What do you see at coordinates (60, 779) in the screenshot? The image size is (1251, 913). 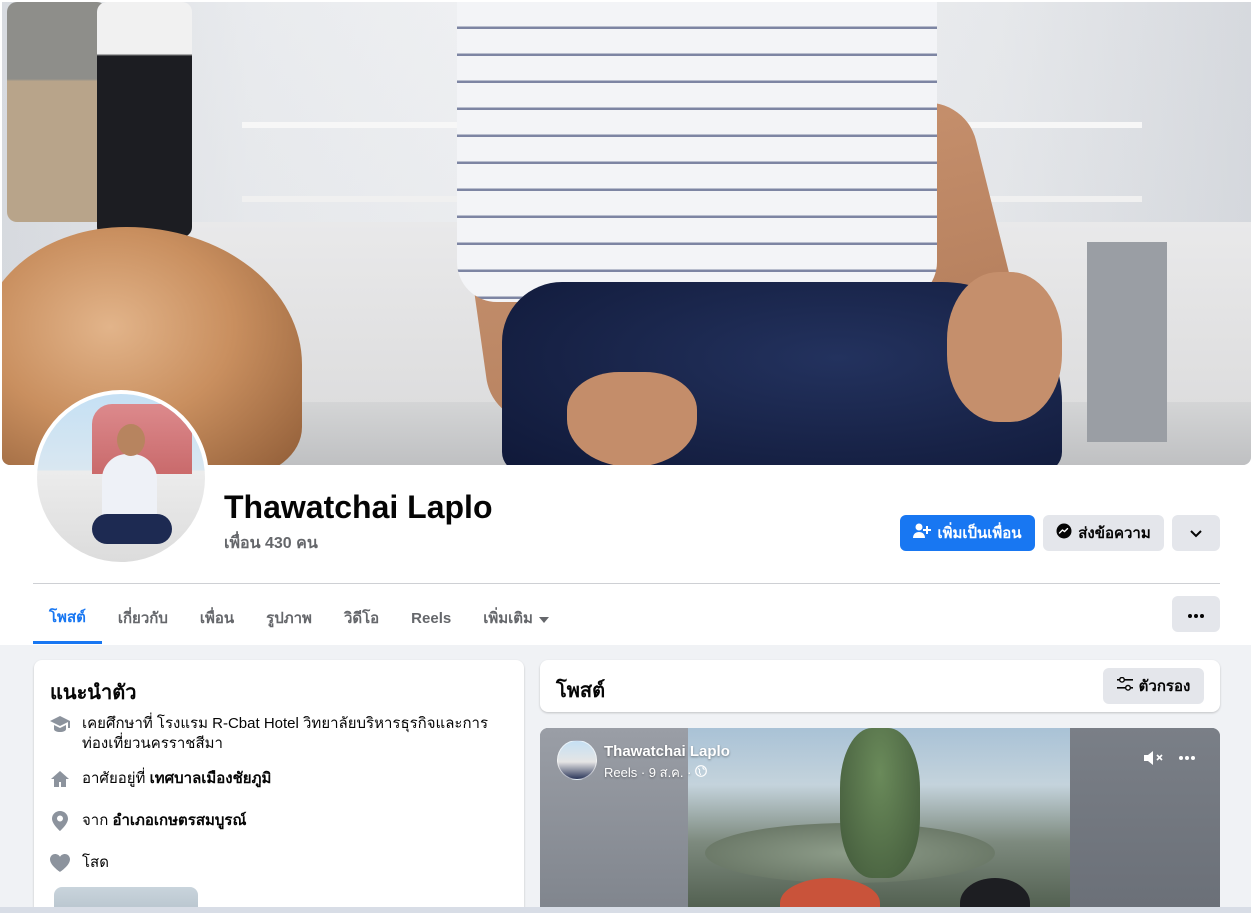 I see `home-icon` at bounding box center [60, 779].